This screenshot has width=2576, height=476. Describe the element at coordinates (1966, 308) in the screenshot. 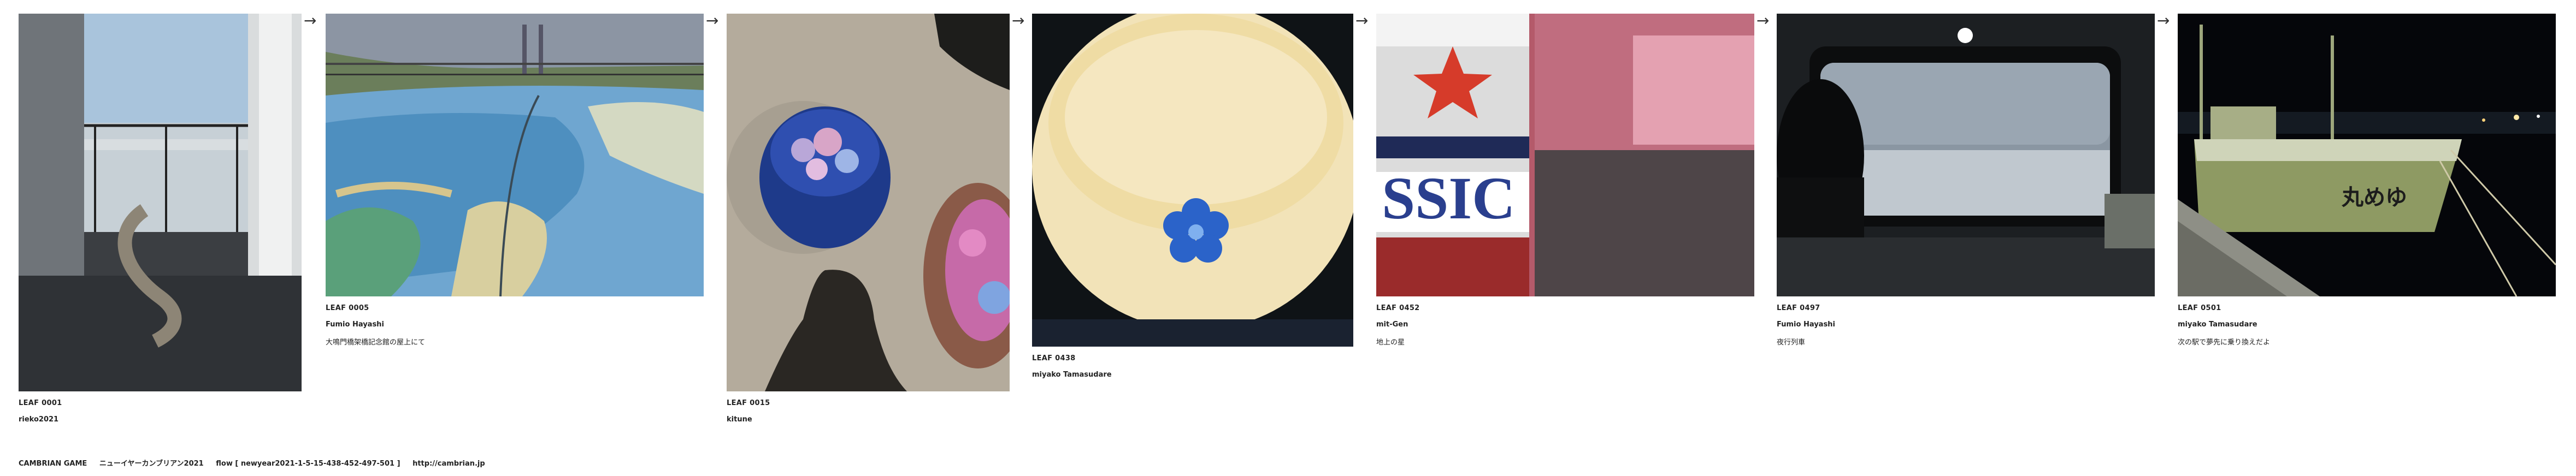

I see `leaf-id: LEAF 0497` at that location.